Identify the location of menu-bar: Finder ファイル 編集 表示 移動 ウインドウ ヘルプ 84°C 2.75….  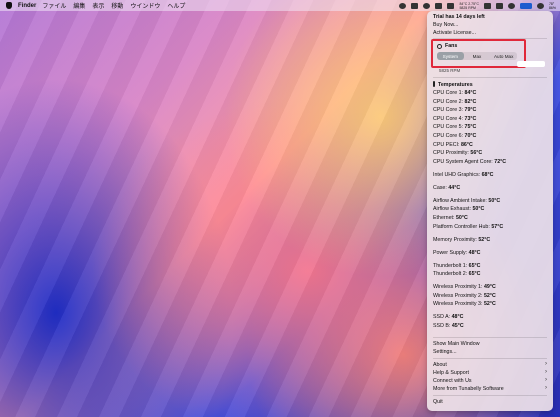
(280, 5).